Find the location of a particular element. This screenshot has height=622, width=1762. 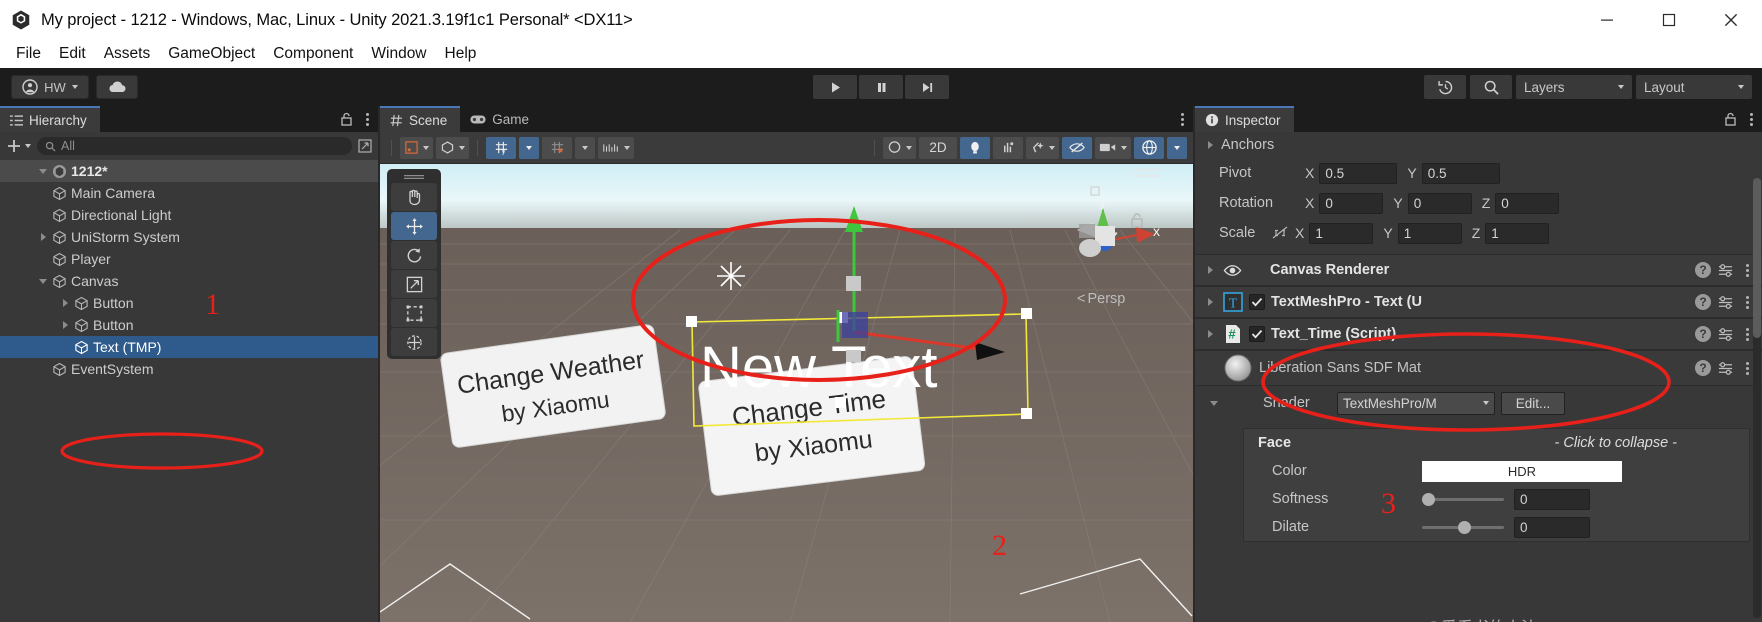

color-swatch: HDR is located at coordinates (1522, 471).